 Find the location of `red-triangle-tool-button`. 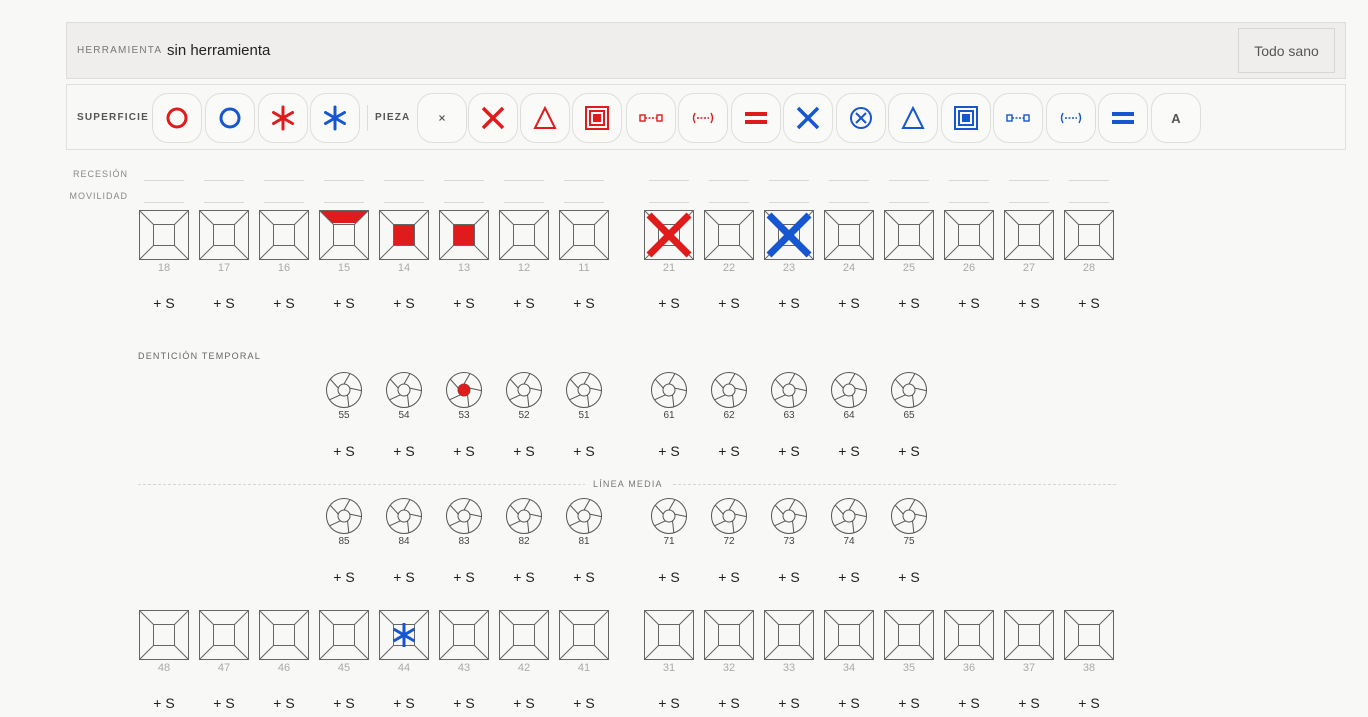

red-triangle-tool-button is located at coordinates (545, 118).